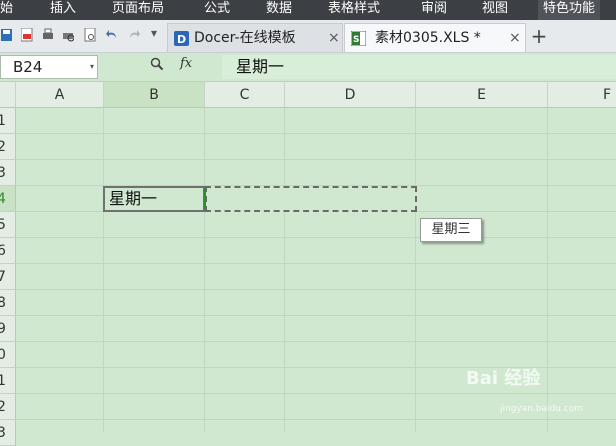 The height and width of the screenshot is (446, 616). I want to click on save-icon, so click(7, 35).